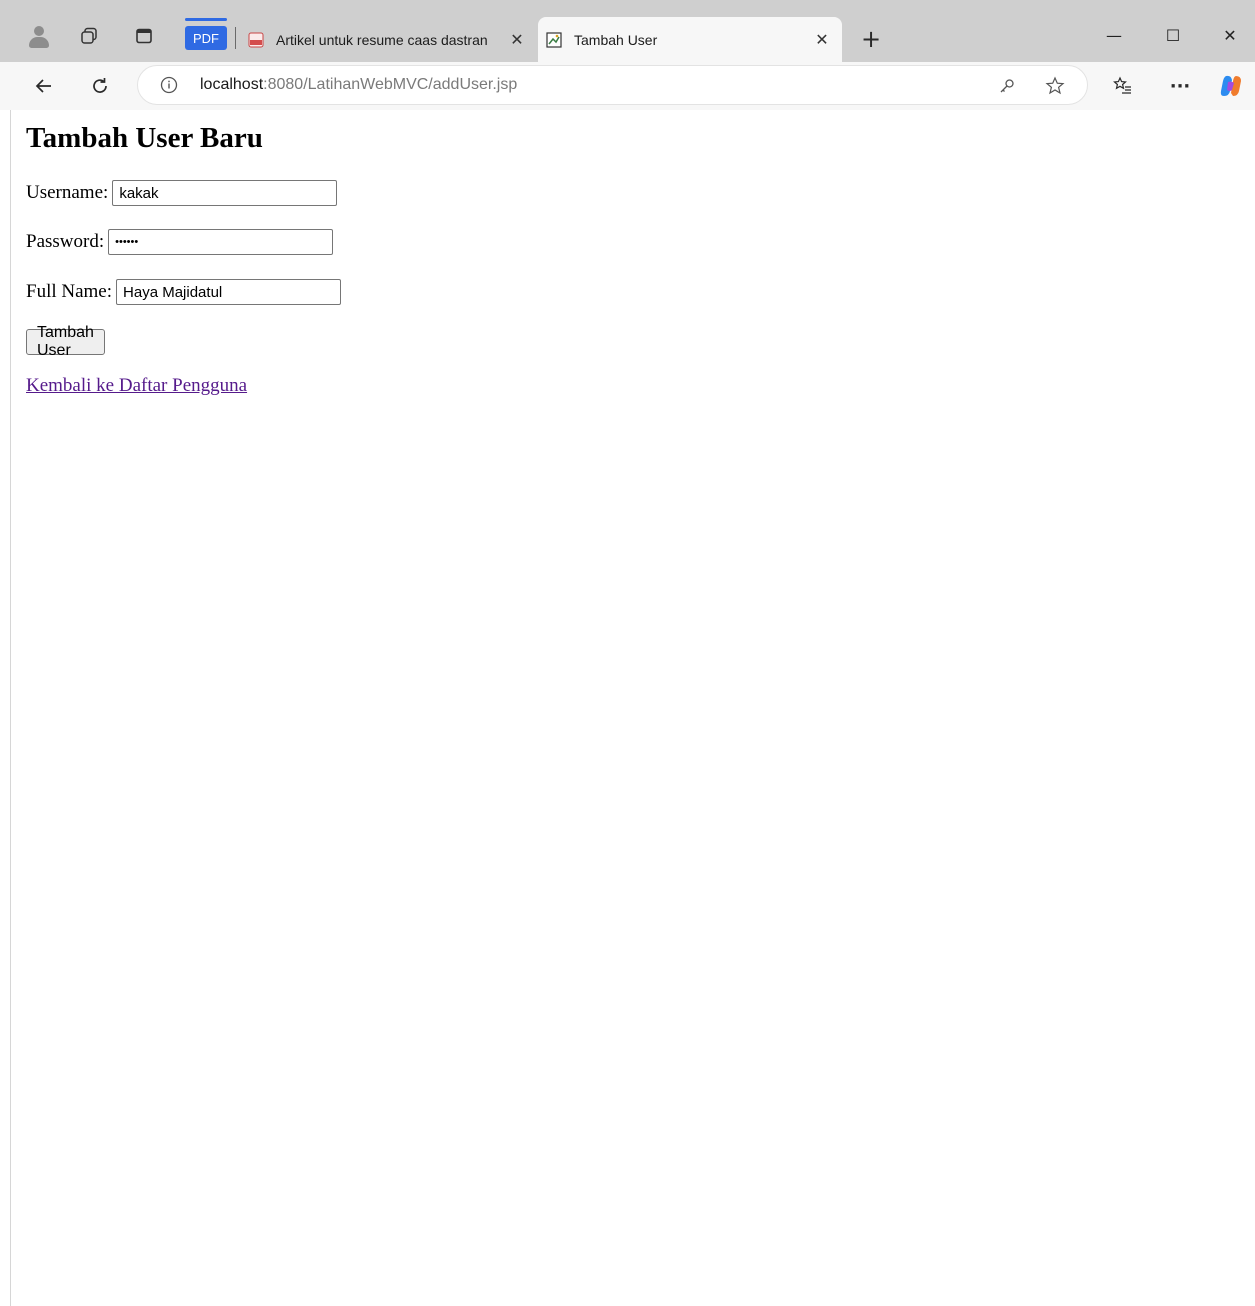 The image size is (1255, 1306). What do you see at coordinates (100, 86) in the screenshot?
I see `refresh-icon` at bounding box center [100, 86].